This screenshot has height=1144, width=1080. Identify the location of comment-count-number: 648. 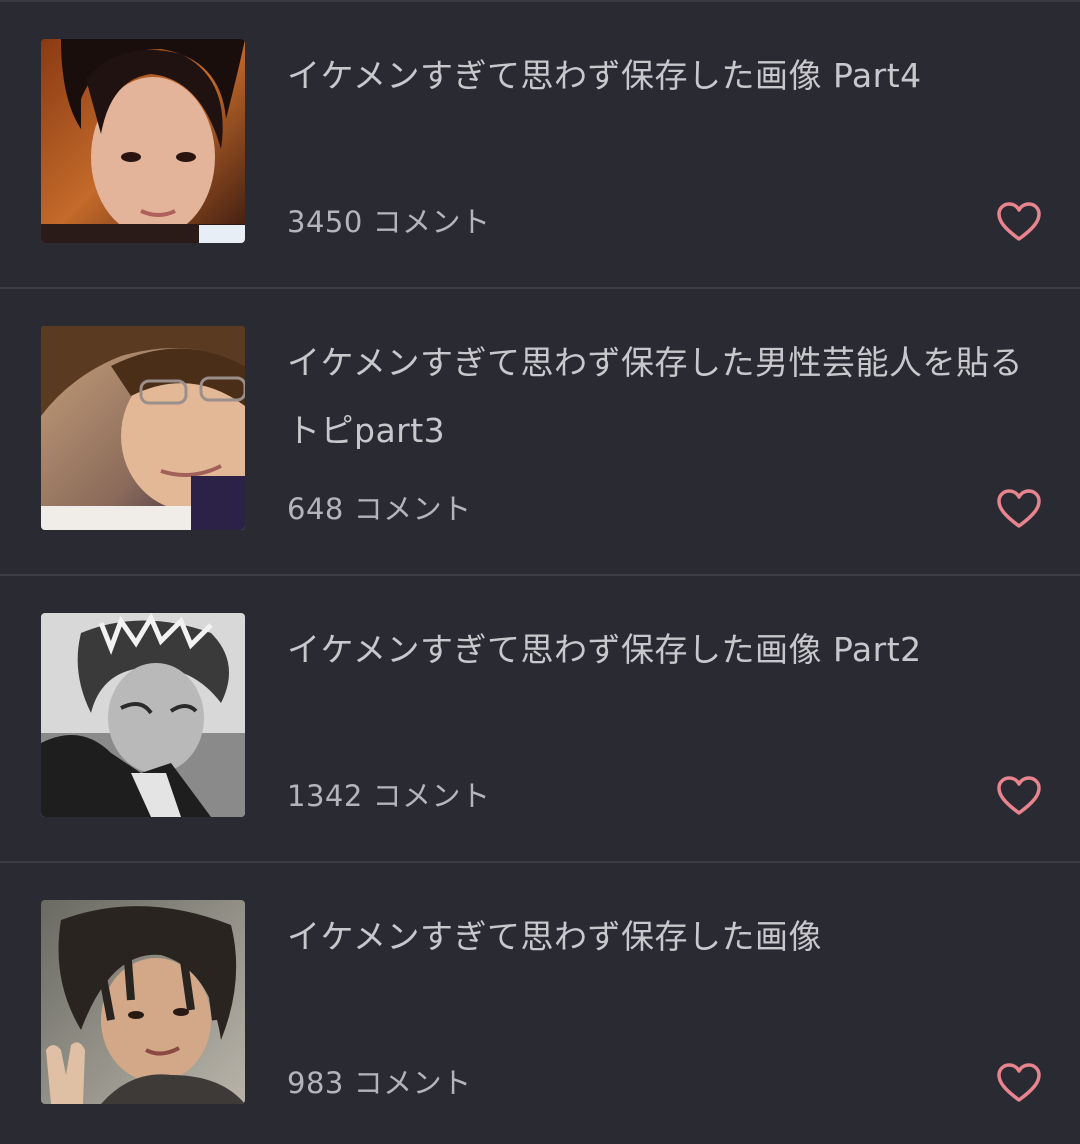
(315, 509).